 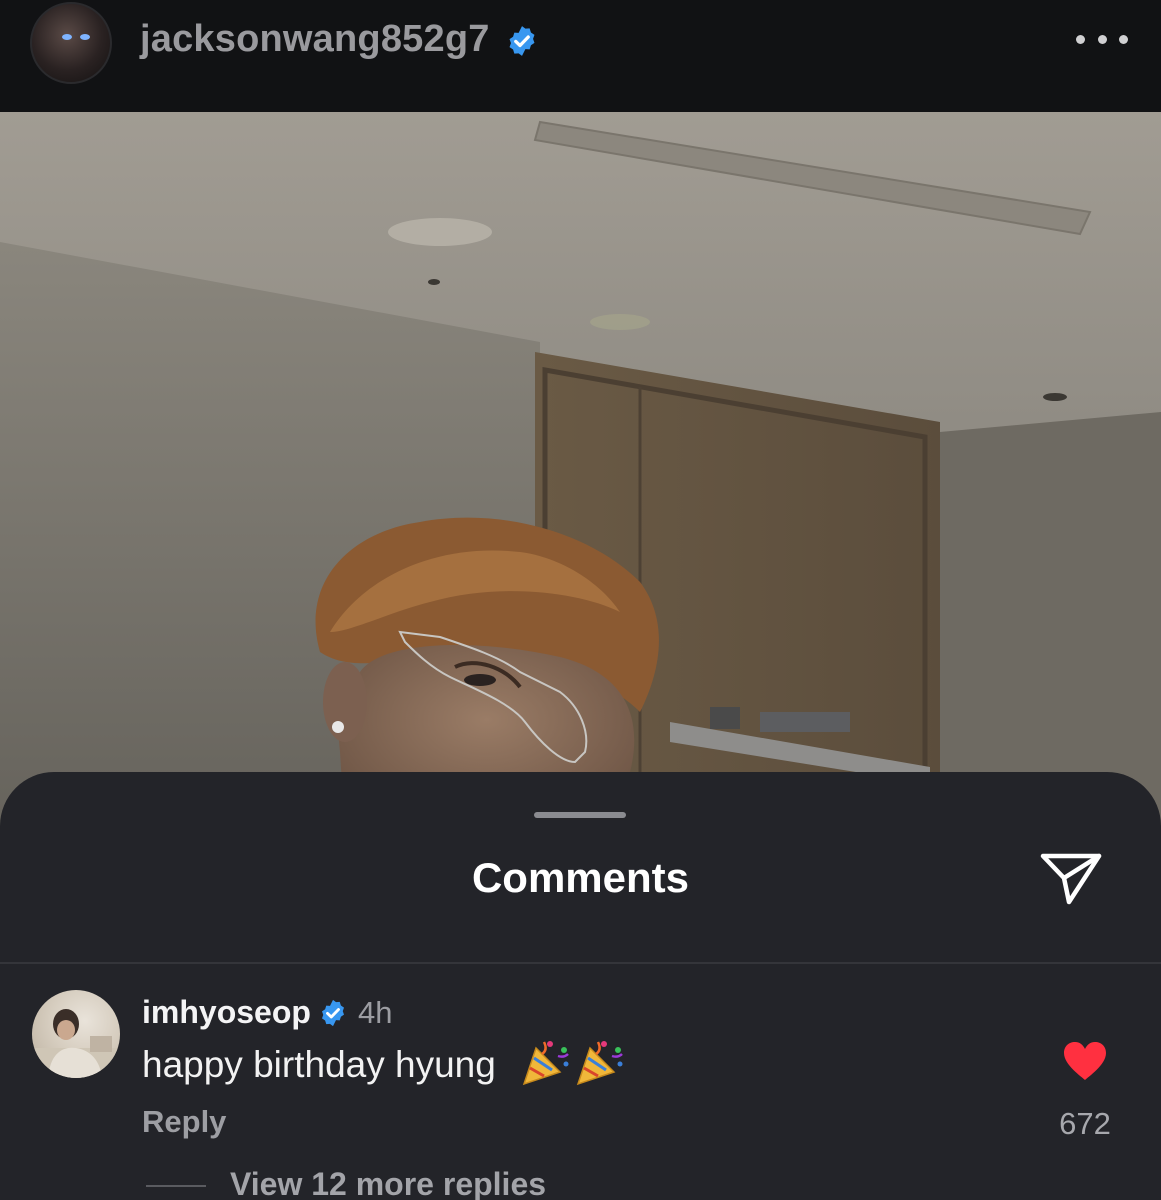 What do you see at coordinates (184, 1122) in the screenshot?
I see `reply-button: Reply` at bounding box center [184, 1122].